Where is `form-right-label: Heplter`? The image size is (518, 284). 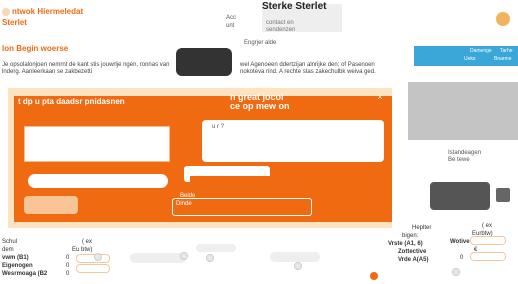
form-right-label: Heplter is located at coordinates (422, 228).